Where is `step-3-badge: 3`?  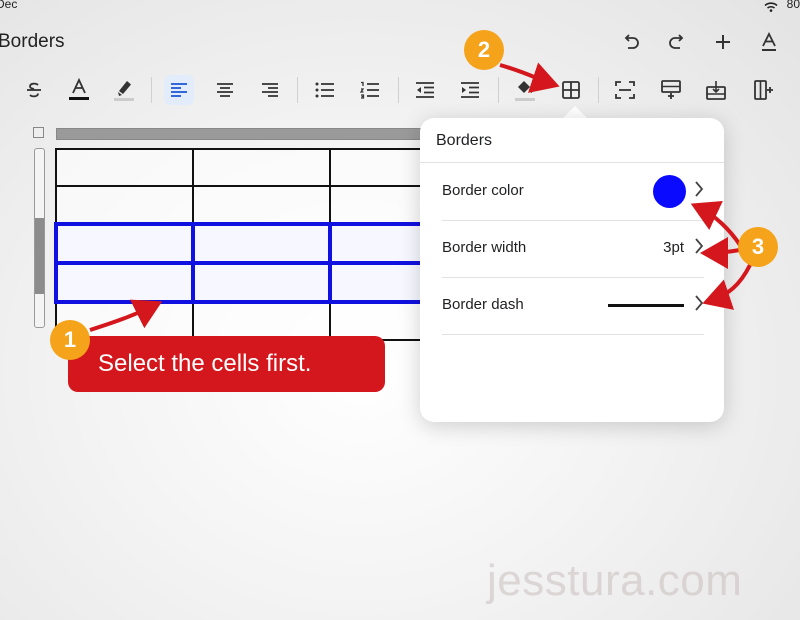
step-3-badge: 3 is located at coordinates (758, 247).